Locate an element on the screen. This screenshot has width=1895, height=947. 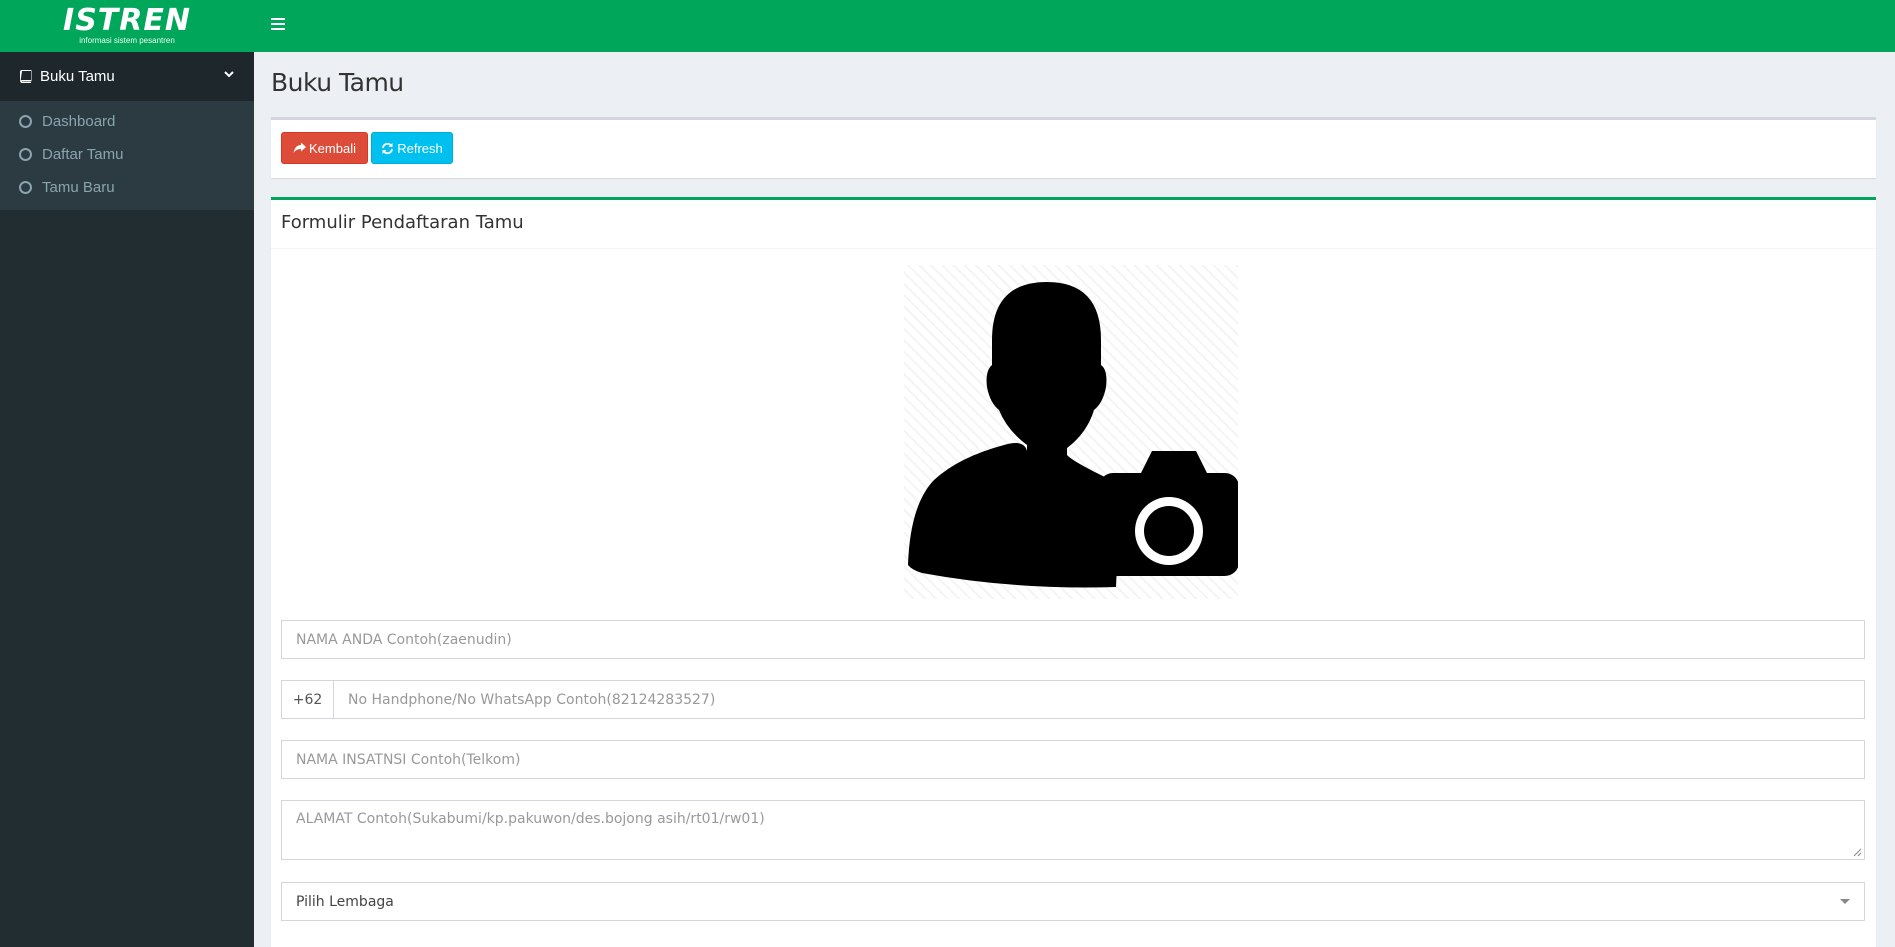
brand-title: ISTREN is located at coordinates (127, 20).